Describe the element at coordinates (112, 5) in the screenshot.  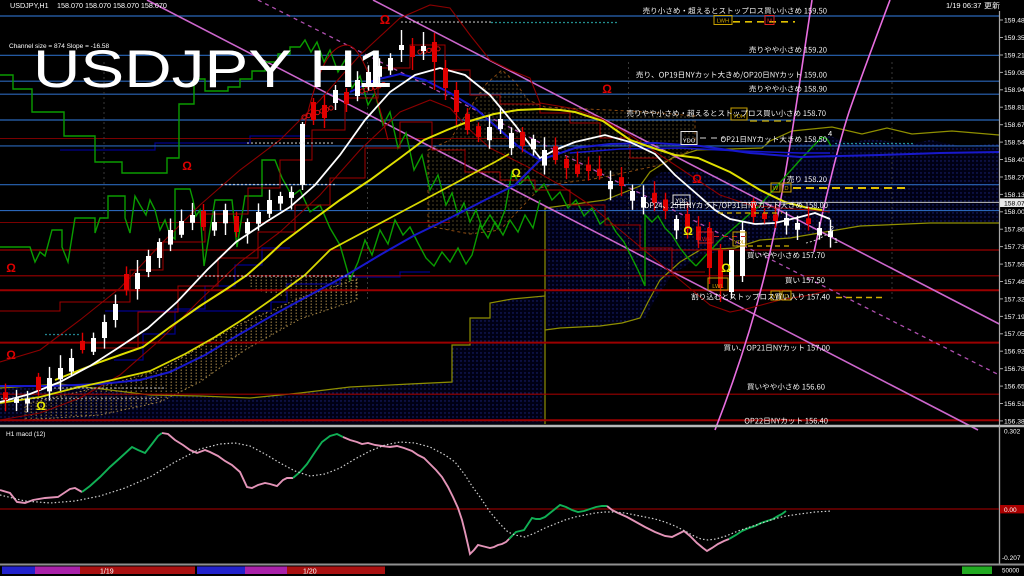
I see `svg-text:158.070 158.070 158.070 158.07: 158.070 158.070 158.070 158.070` at that location.